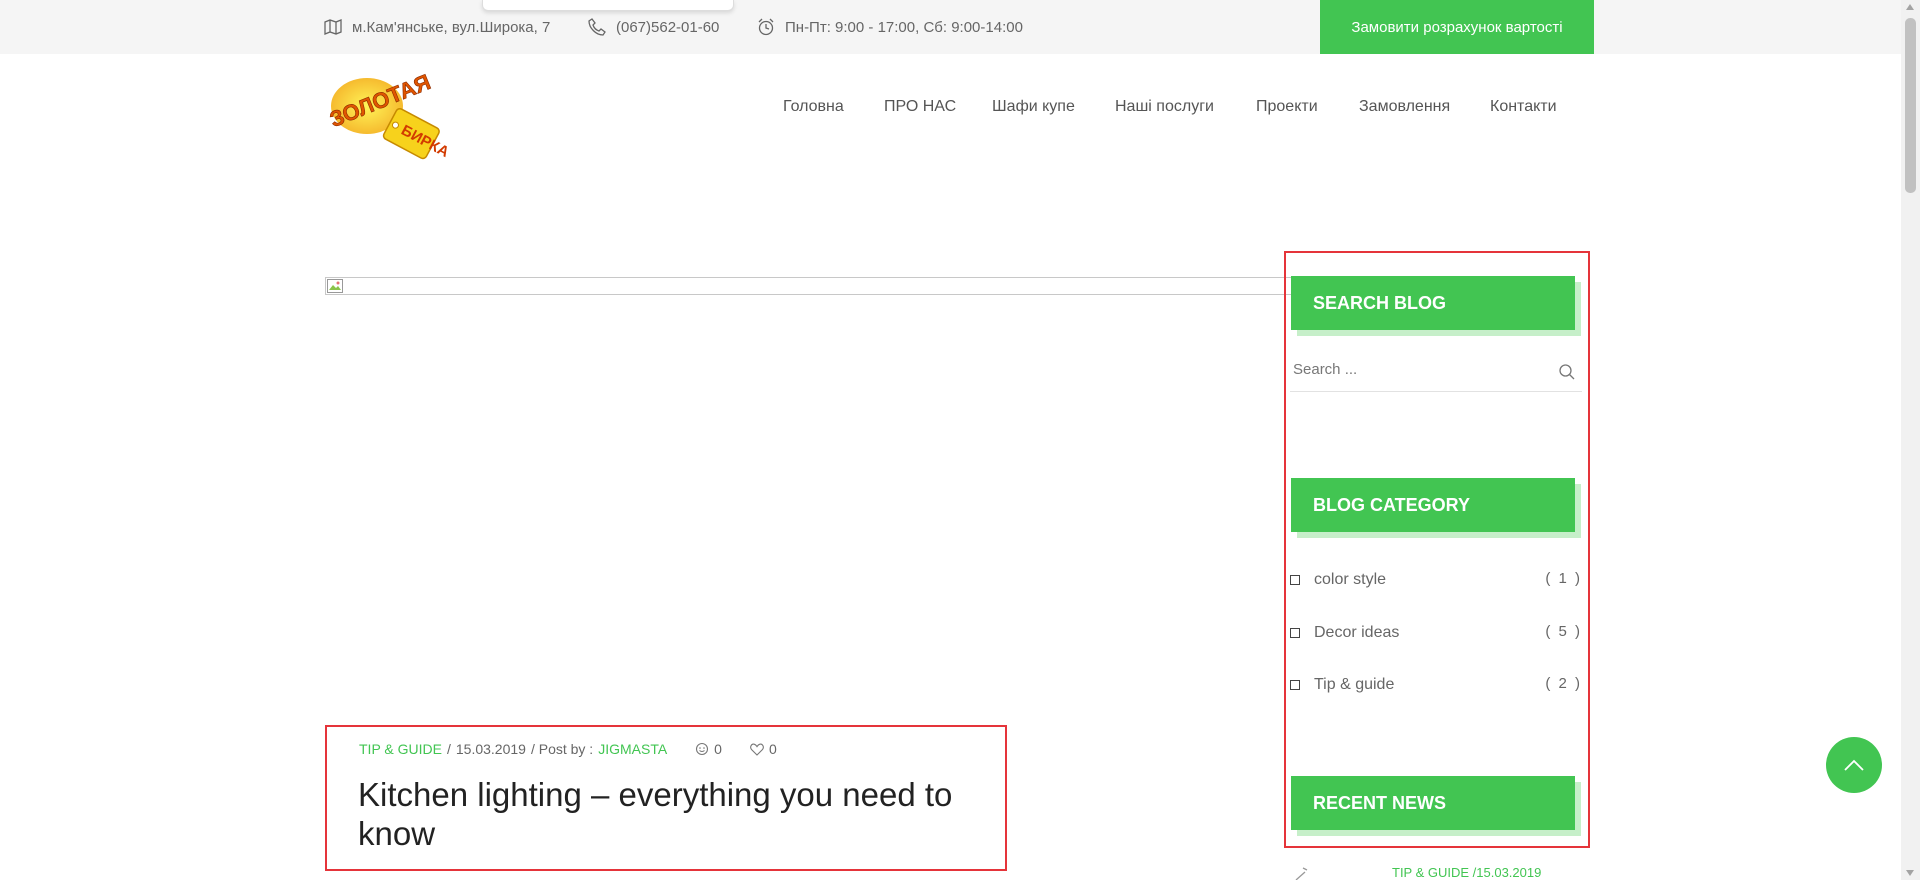 This screenshot has height=880, width=1920. Describe the element at coordinates (1466, 872) in the screenshot. I see `recent-news-meta: TIP & GUIDE /15.03.2019` at that location.